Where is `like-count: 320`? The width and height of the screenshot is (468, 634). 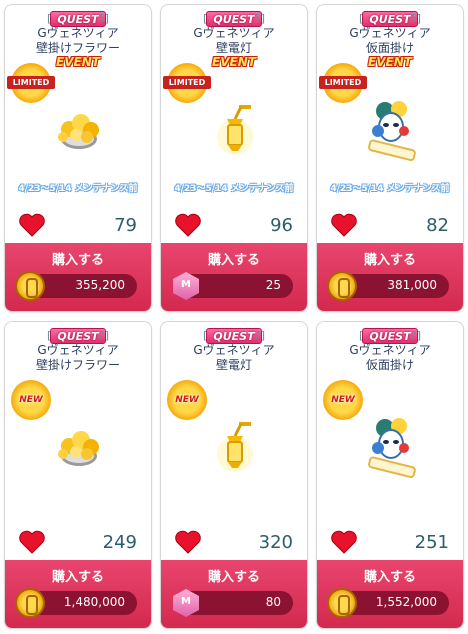
like-count: 320 is located at coordinates (275, 542).